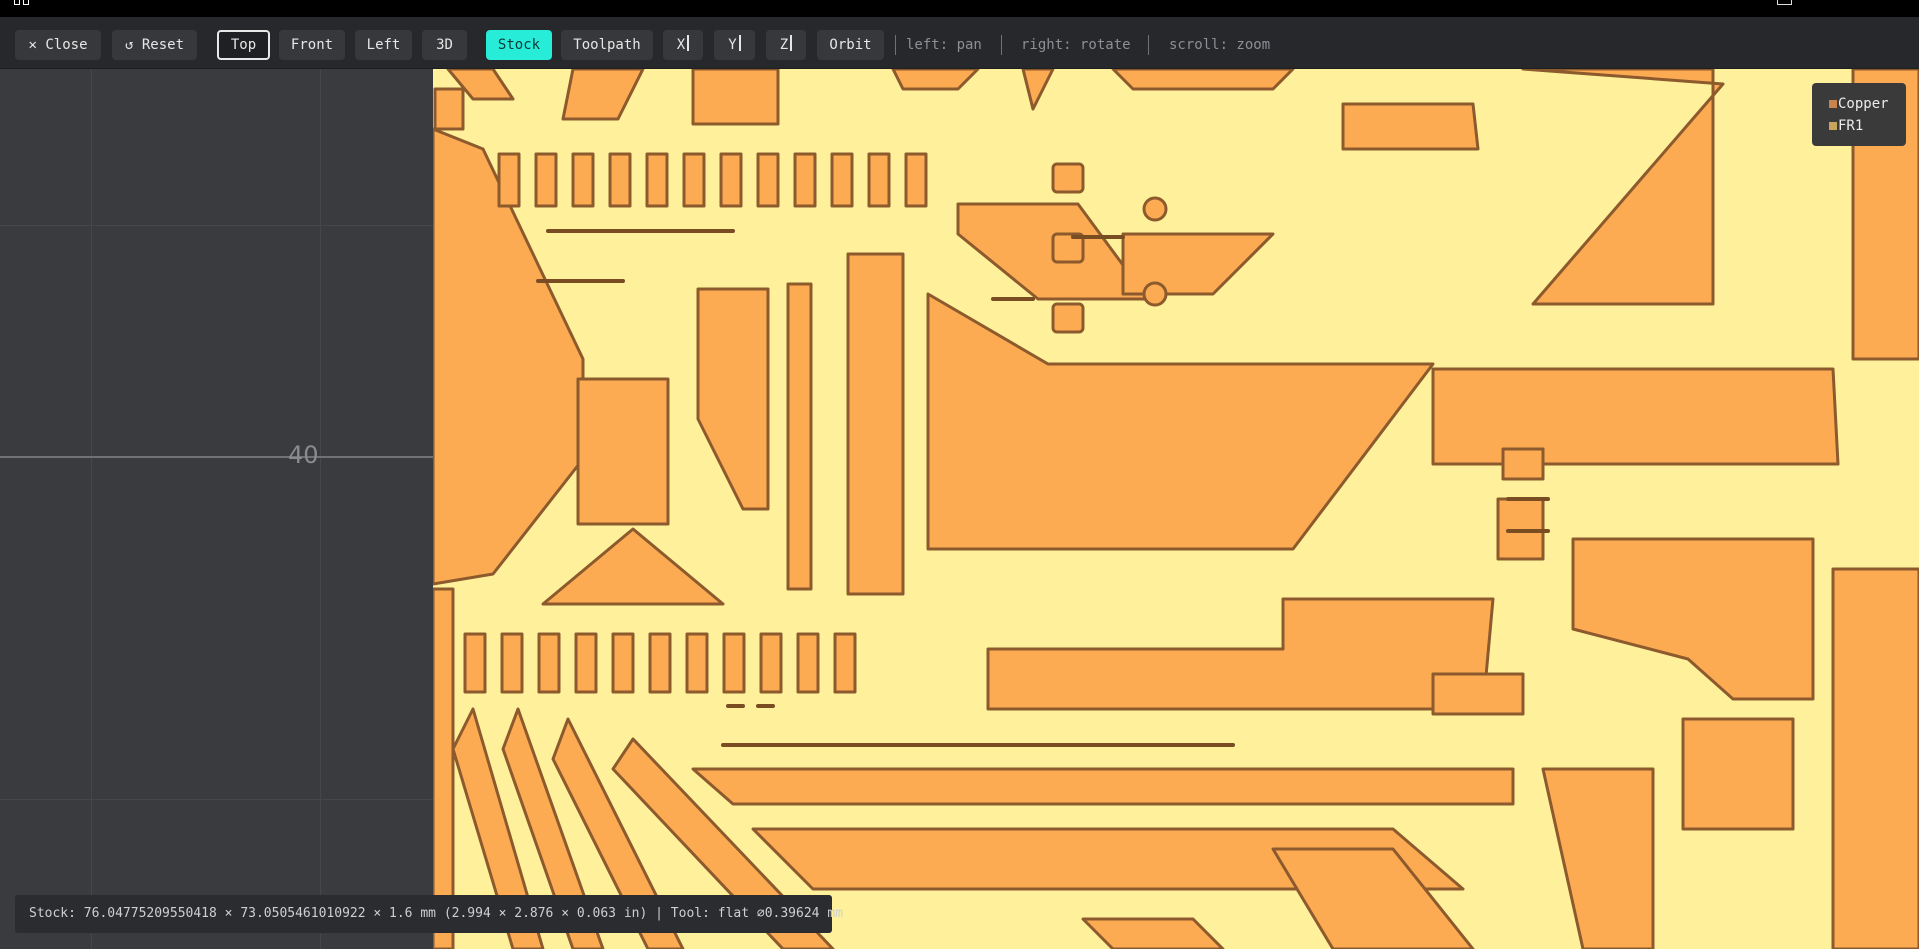  What do you see at coordinates (1833, 126) in the screenshot?
I see `fr1-swatch-icon` at bounding box center [1833, 126].